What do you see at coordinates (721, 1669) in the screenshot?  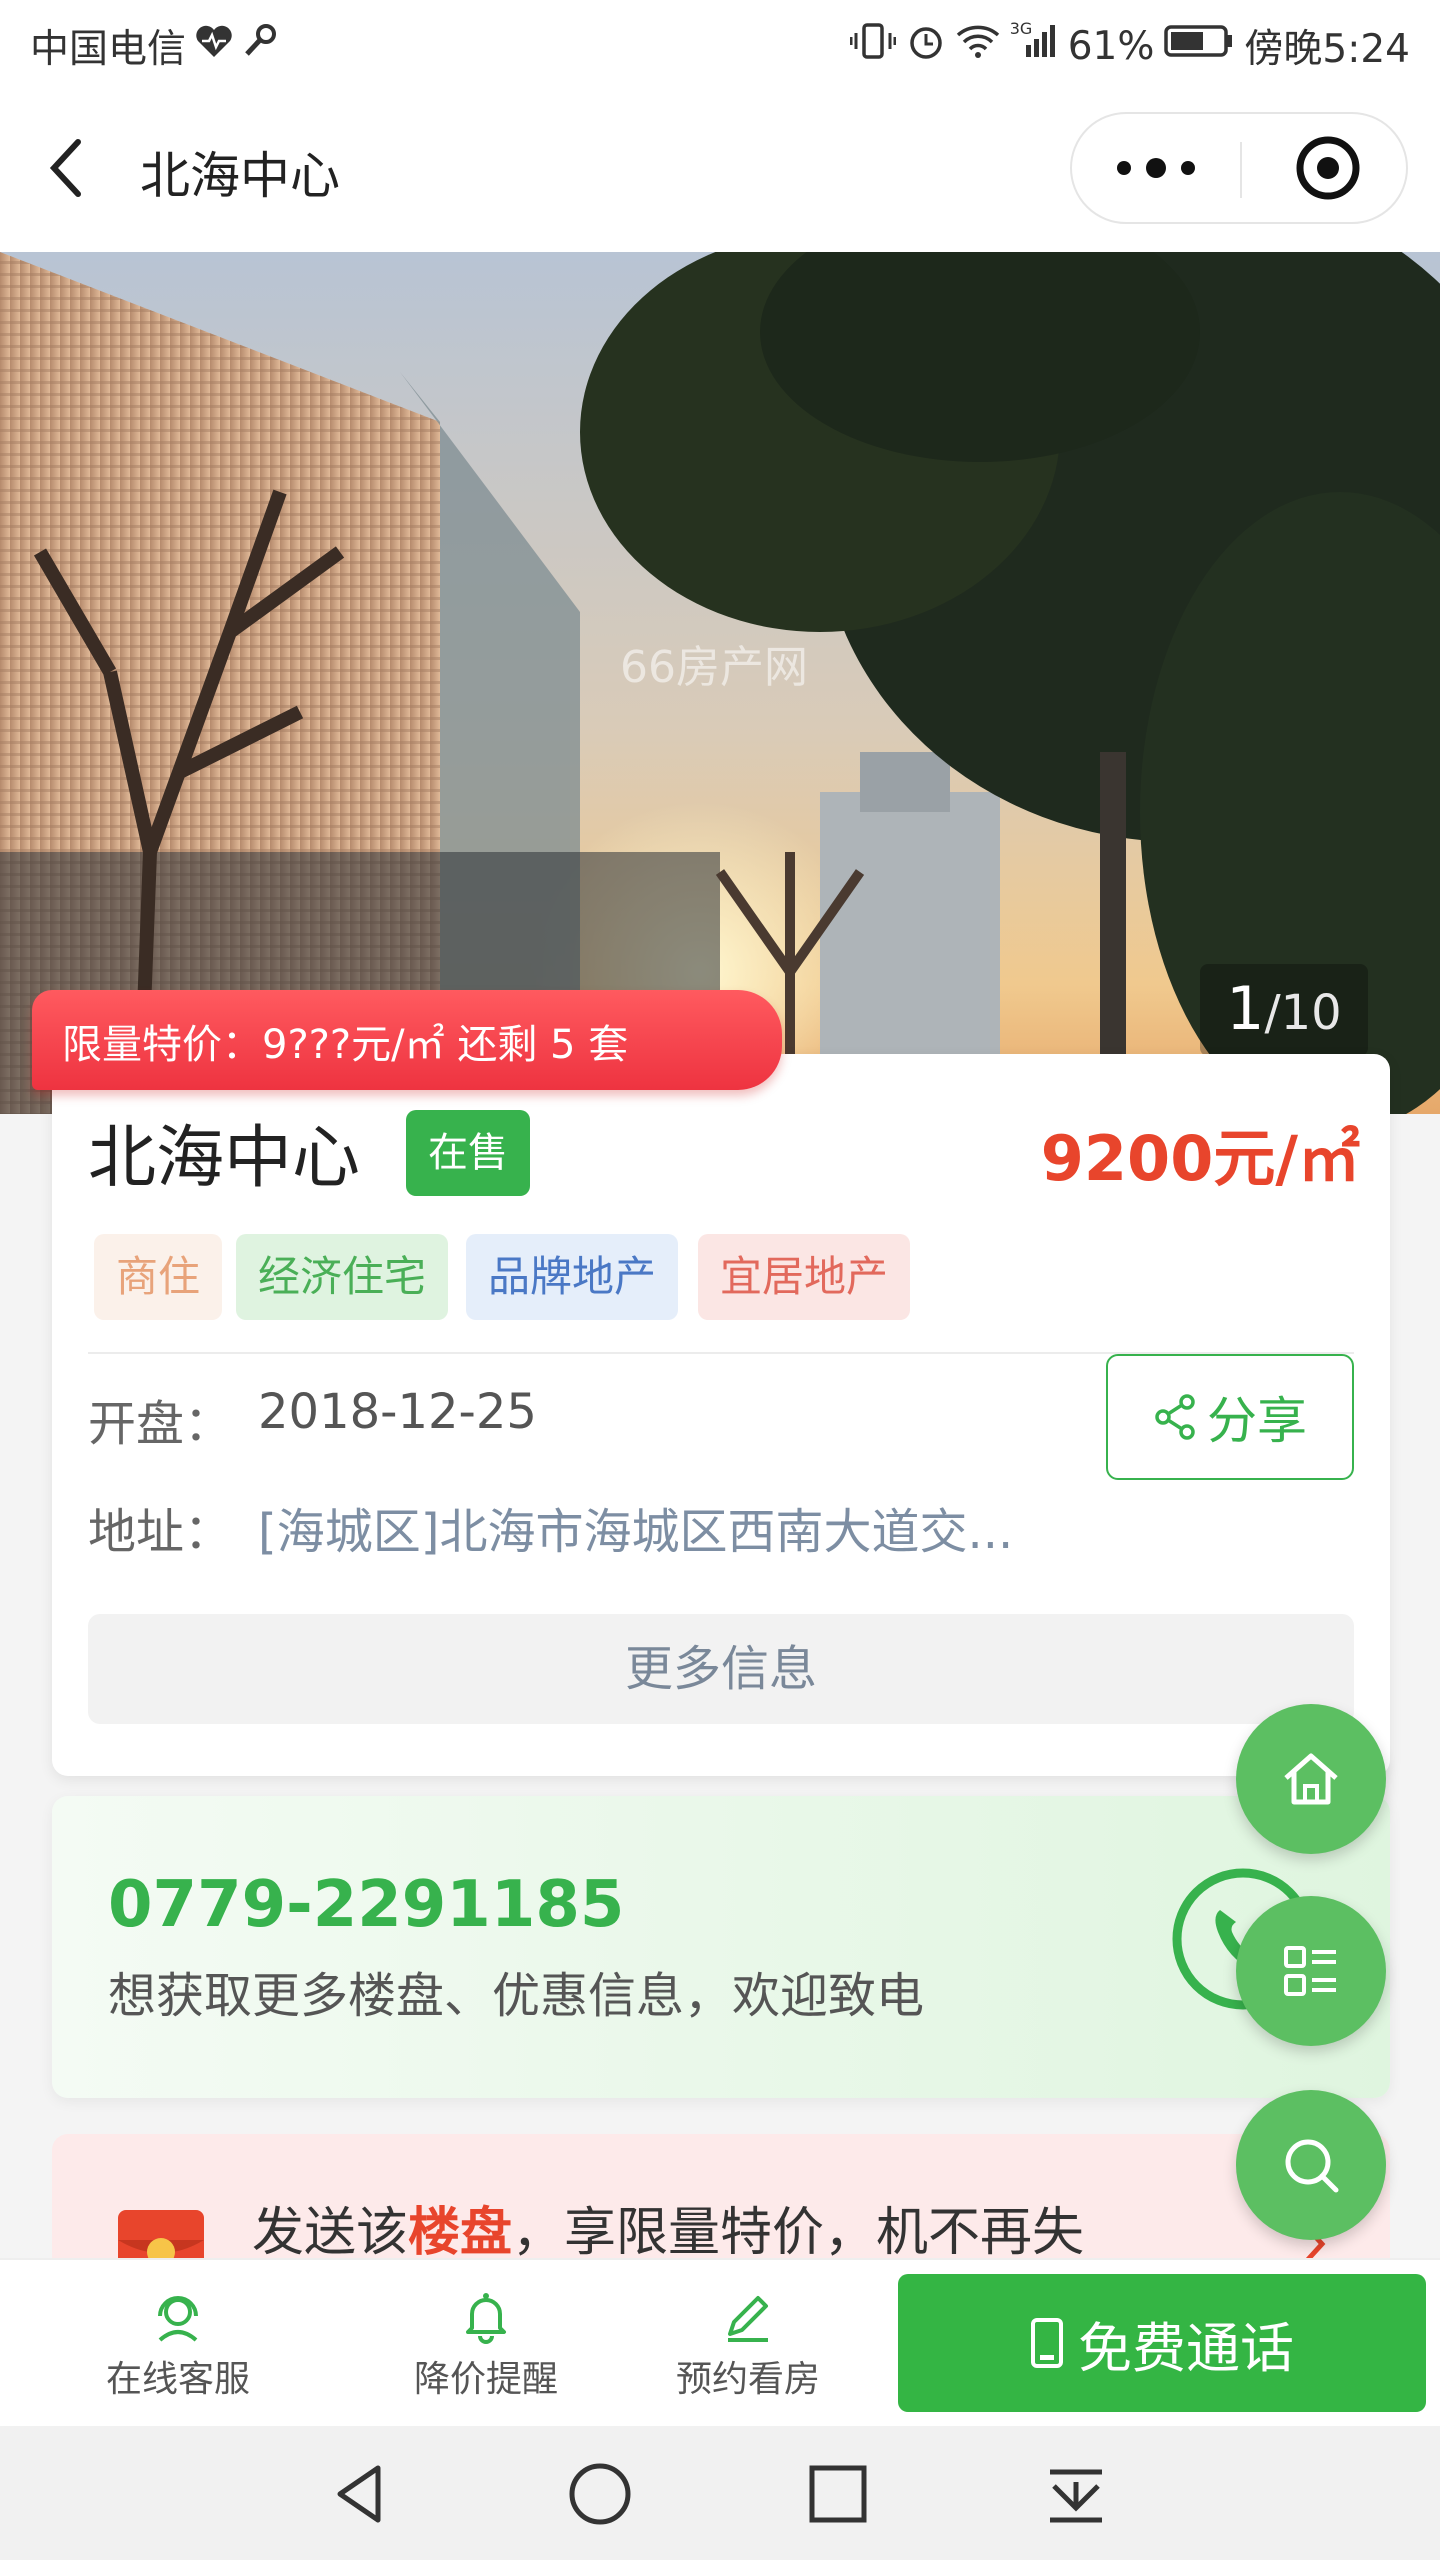 I see `more-info-button: 更多信息` at bounding box center [721, 1669].